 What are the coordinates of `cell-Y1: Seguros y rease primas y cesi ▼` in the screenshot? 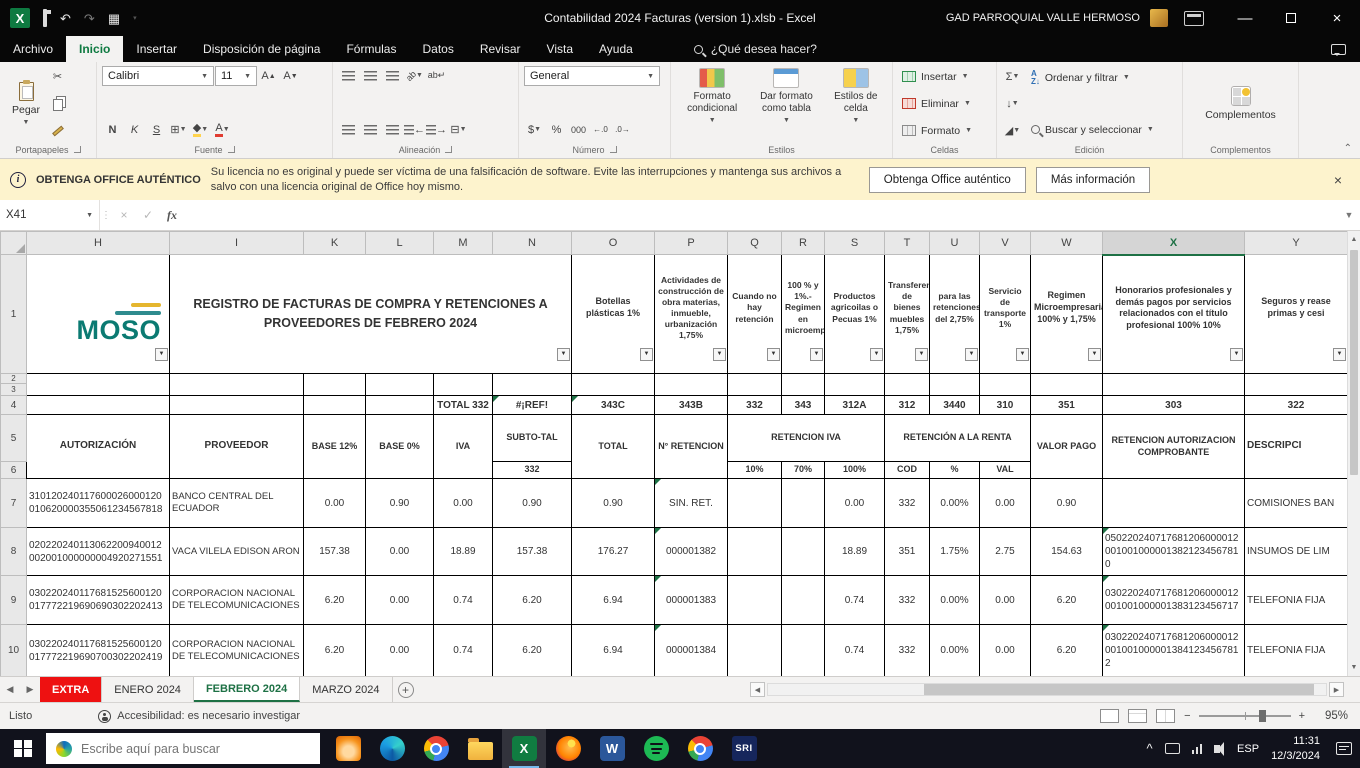 It's located at (1296, 314).